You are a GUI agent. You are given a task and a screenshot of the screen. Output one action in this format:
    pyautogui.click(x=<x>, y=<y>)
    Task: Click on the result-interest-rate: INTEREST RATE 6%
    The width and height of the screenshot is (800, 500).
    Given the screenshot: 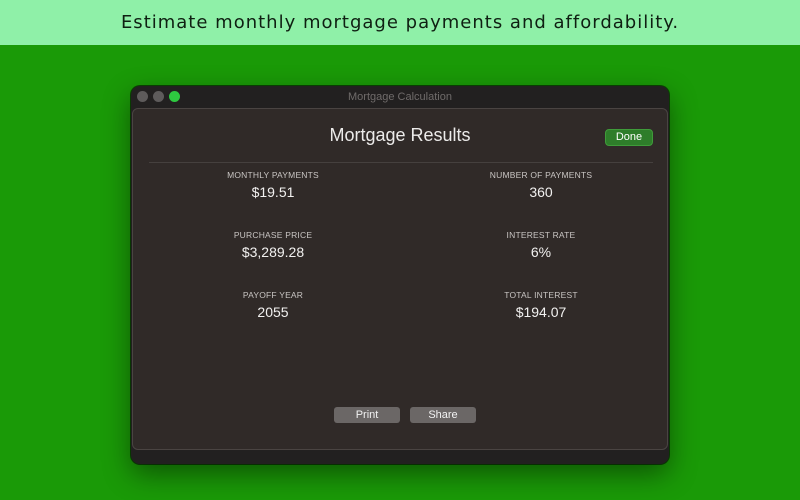 What is the action you would take?
    pyautogui.click(x=541, y=260)
    